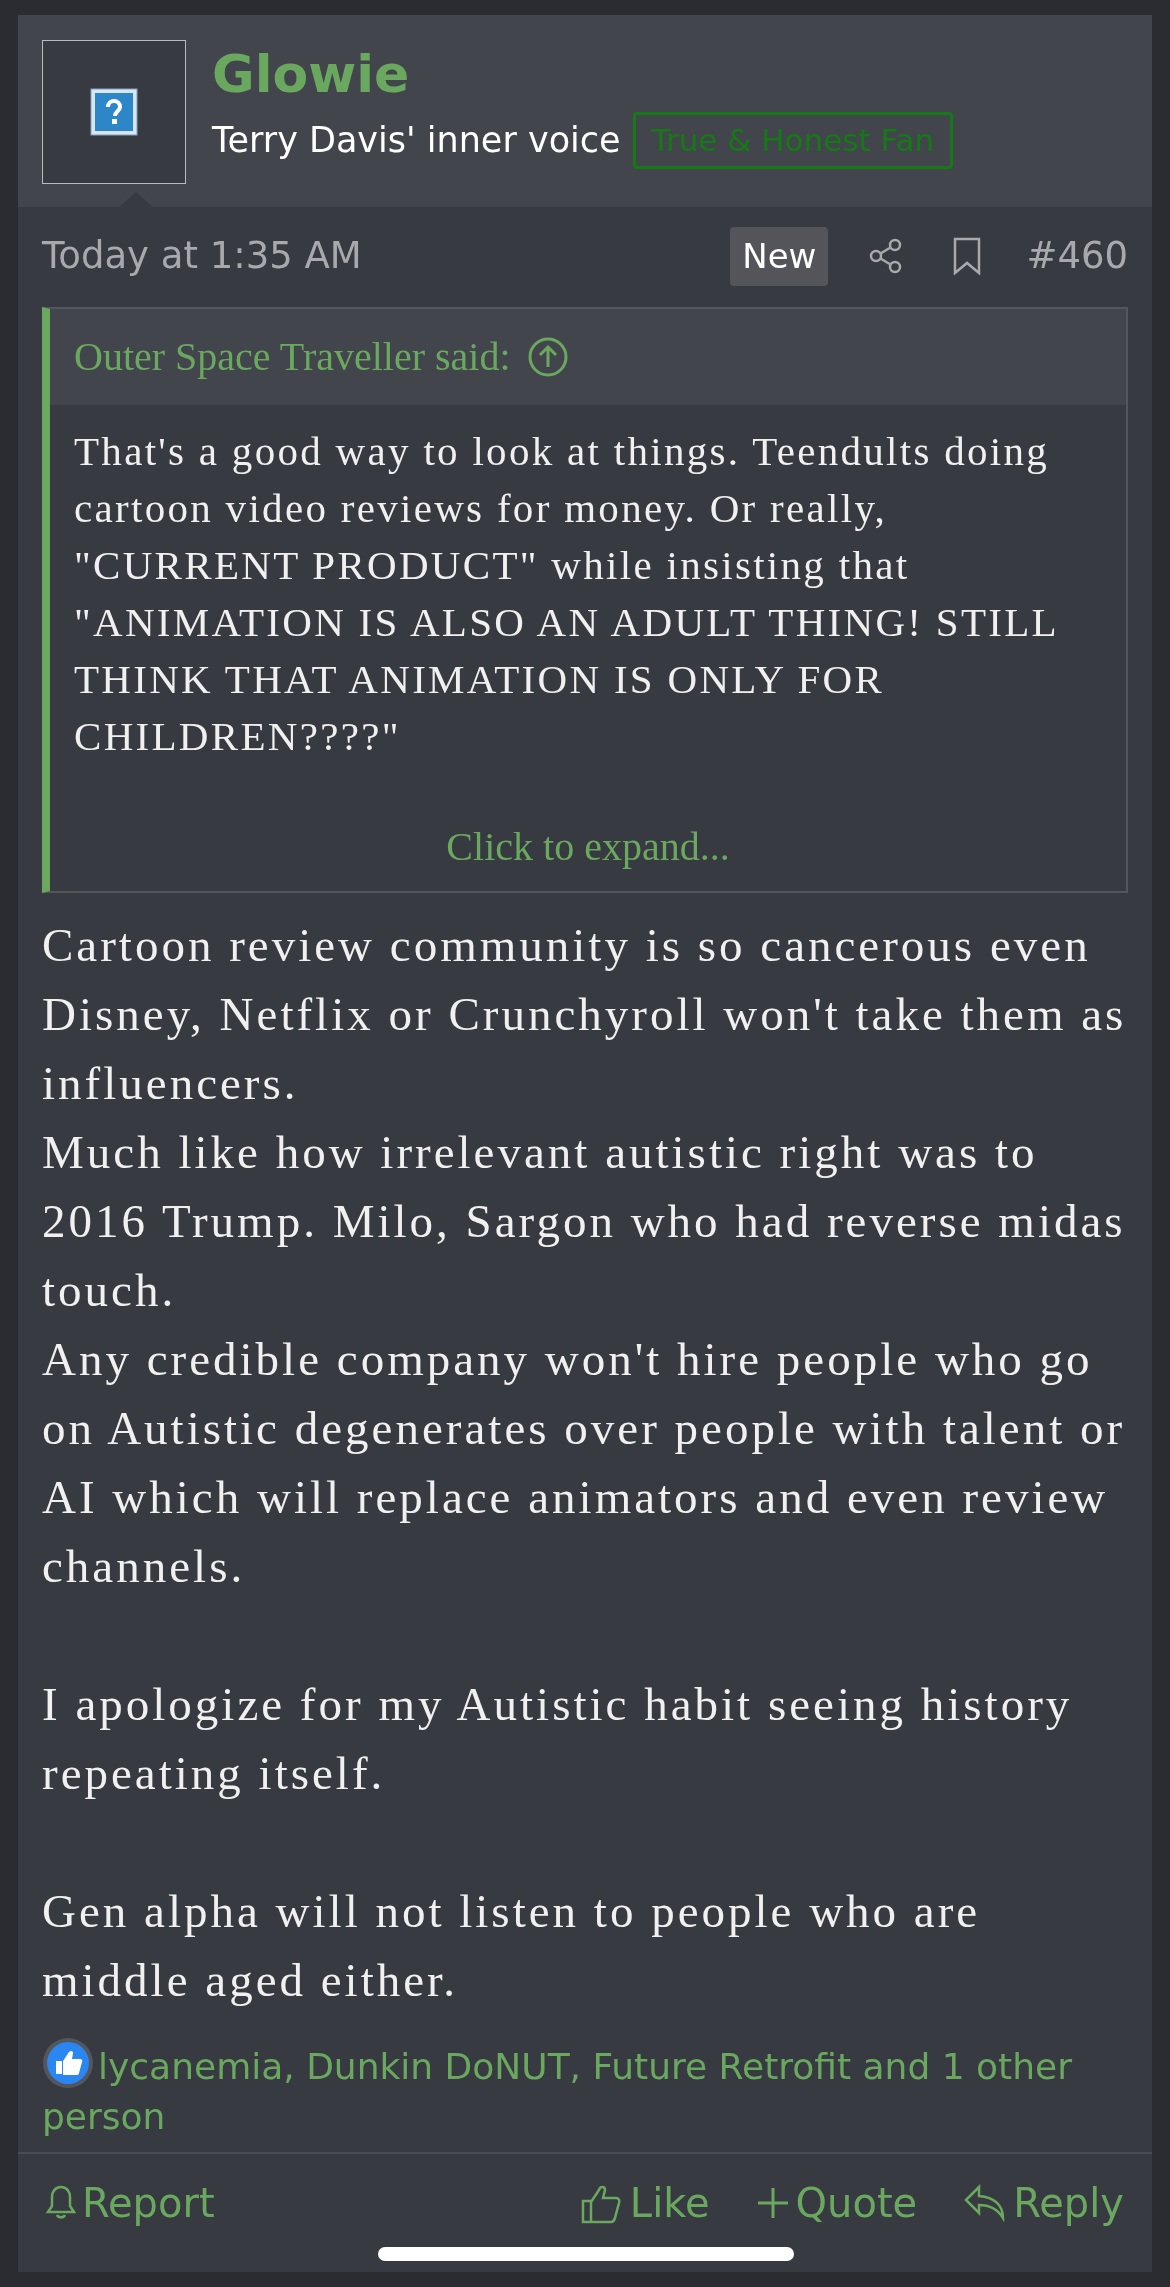 The image size is (1170, 2287). I want to click on thumbs-up-icon, so click(68, 2063).